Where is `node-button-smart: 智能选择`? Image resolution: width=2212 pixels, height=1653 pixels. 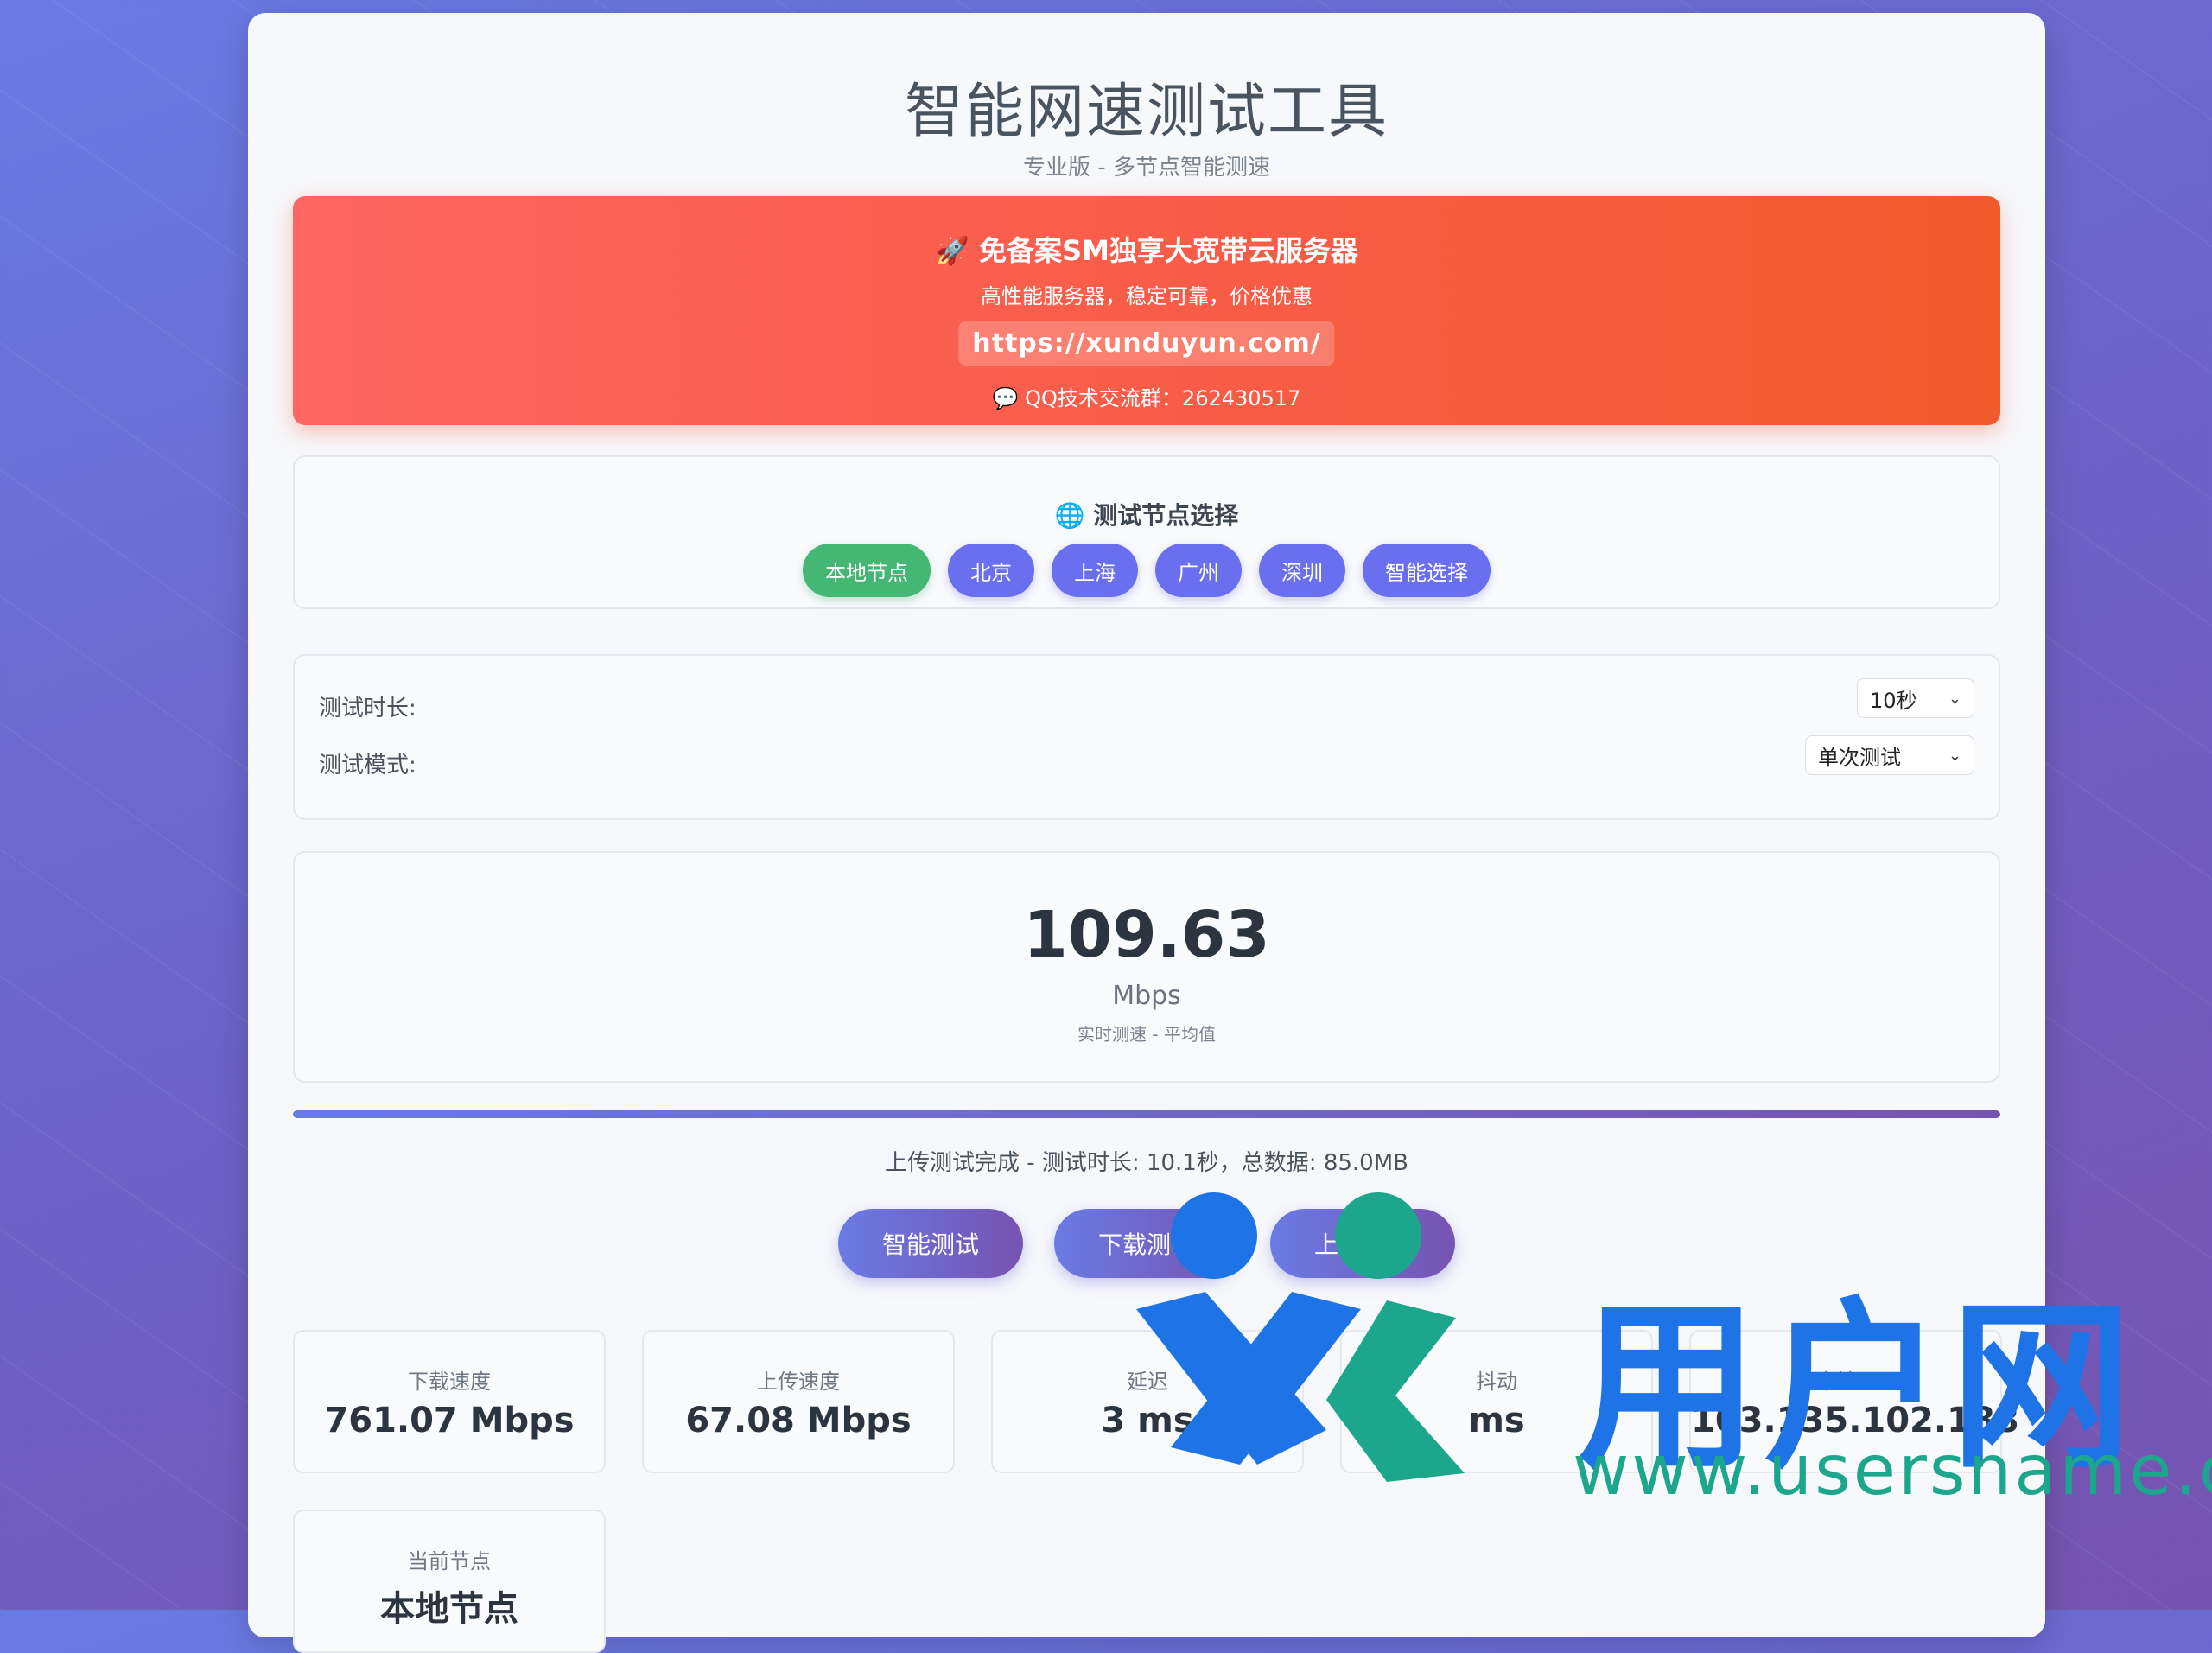 node-button-smart: 智能选择 is located at coordinates (1427, 571).